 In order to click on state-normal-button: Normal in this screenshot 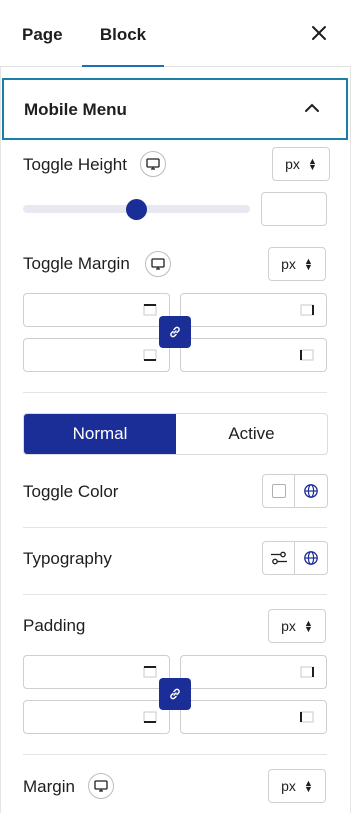, I will do `click(100, 434)`.